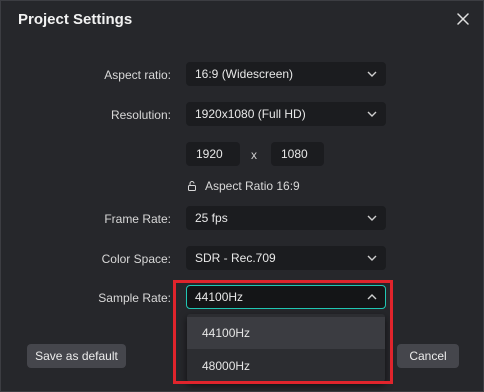 This screenshot has width=484, height=392. I want to click on aspect-lock-row: Aspect Ratio 16:9, so click(244, 186).